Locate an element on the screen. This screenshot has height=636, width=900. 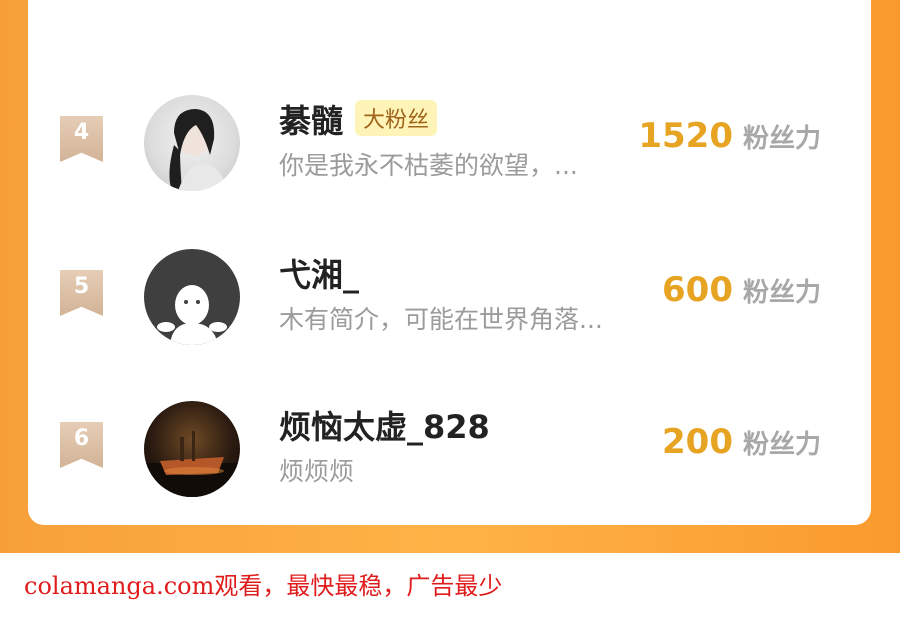
fan-power-value: 1520 is located at coordinates (685, 136).